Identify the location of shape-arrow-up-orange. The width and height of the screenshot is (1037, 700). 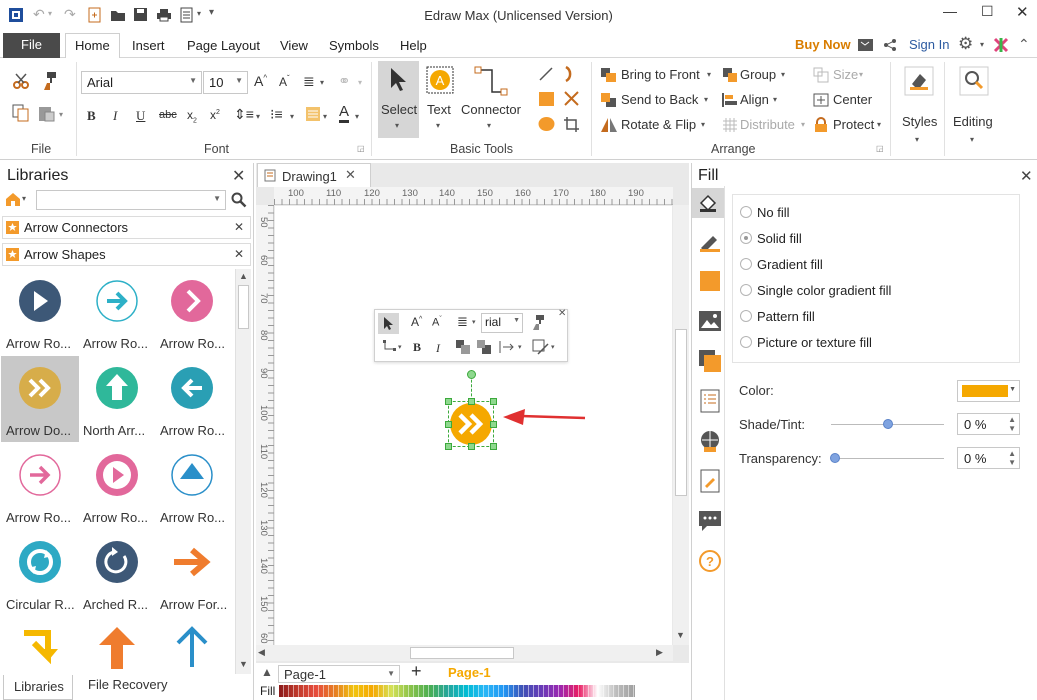
(117, 645).